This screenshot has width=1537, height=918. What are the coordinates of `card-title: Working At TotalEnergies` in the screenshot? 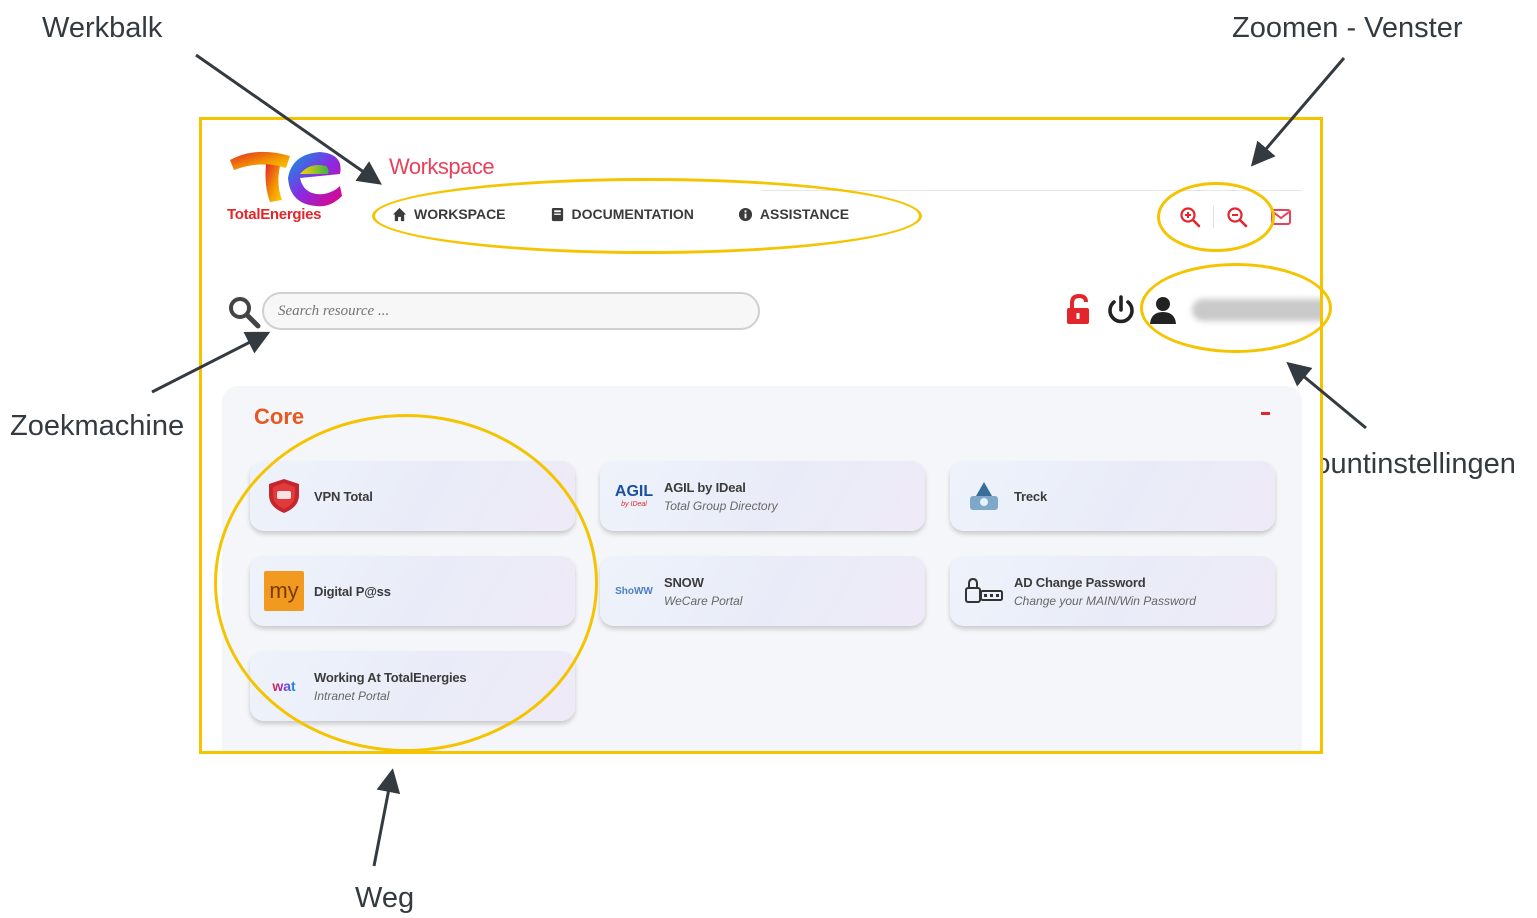 It's located at (390, 677).